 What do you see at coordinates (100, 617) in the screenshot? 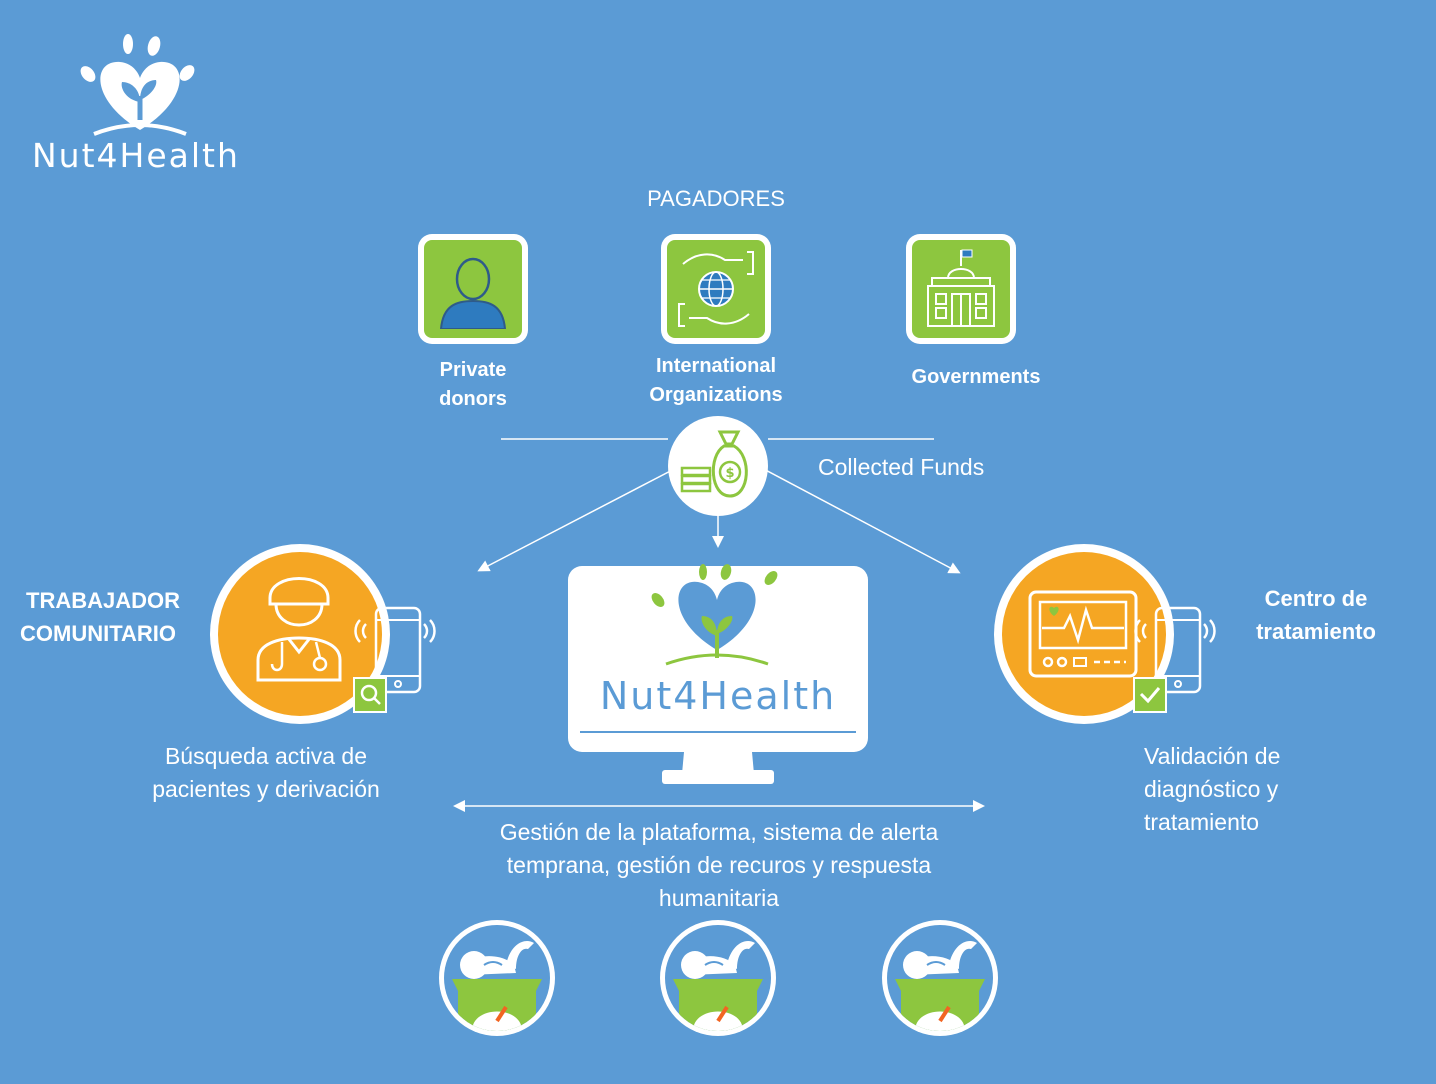
I see `community-worker-title: TRABAJADOR COMUNITARIO` at bounding box center [100, 617].